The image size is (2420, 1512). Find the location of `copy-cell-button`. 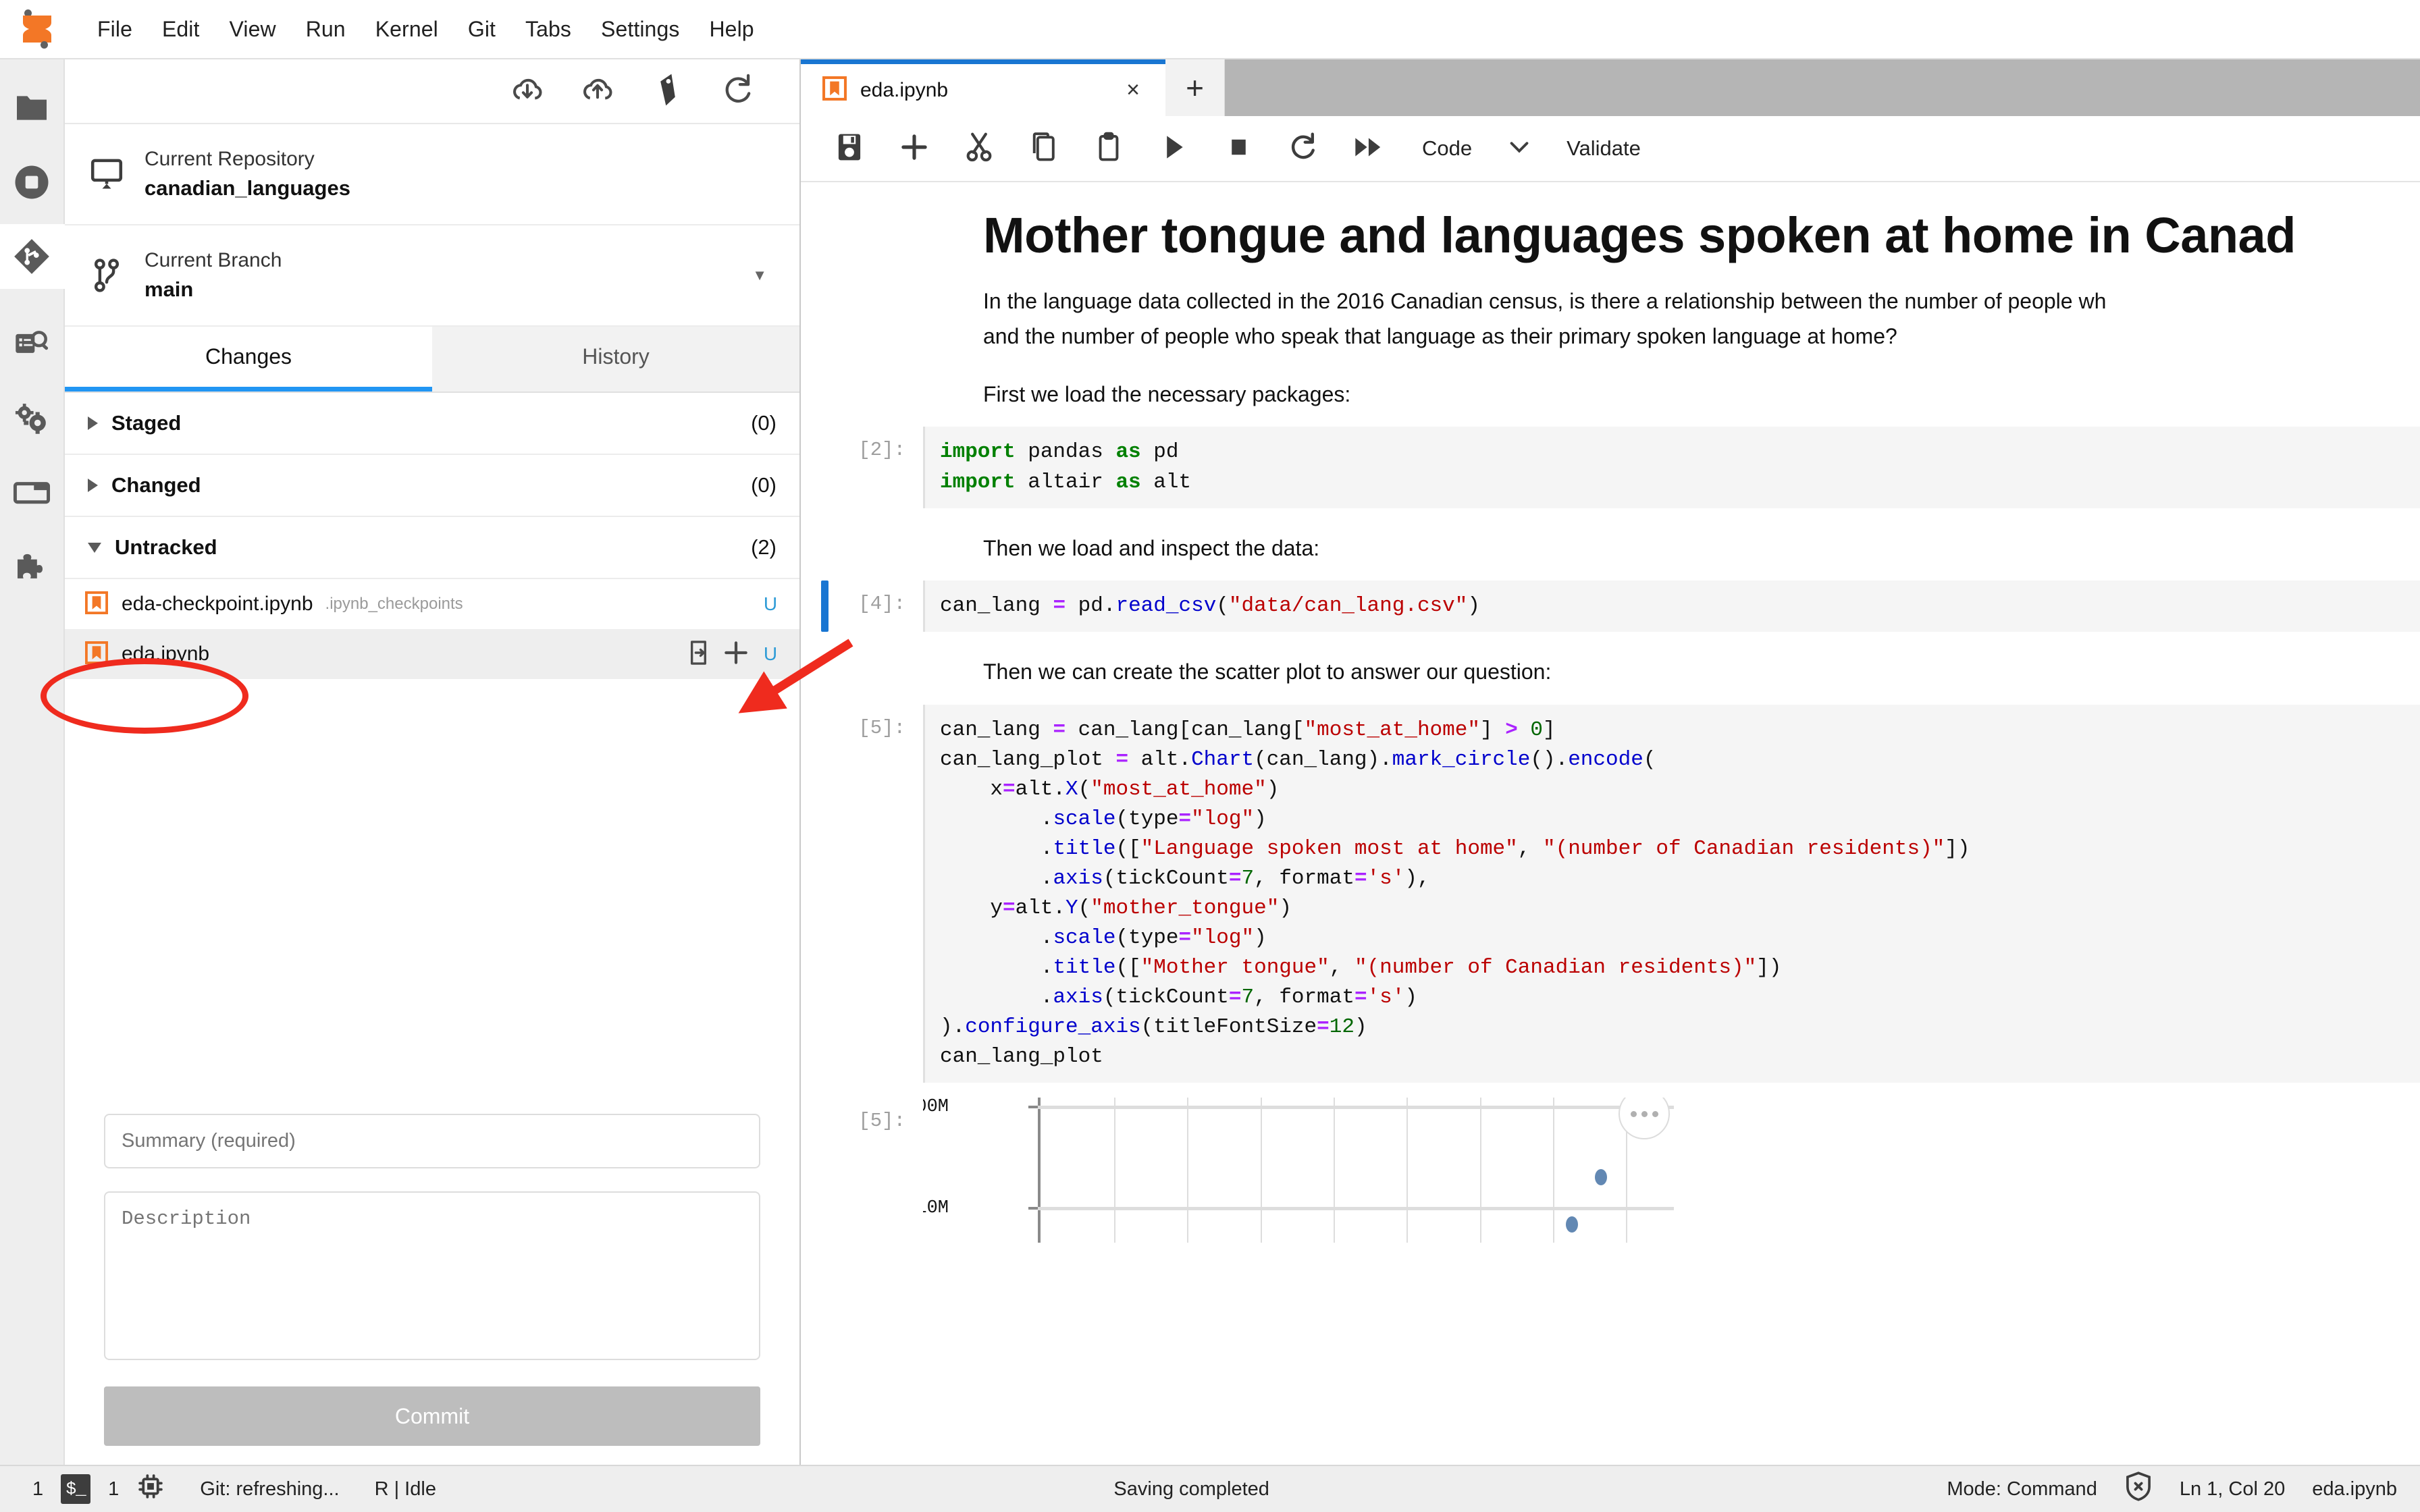

copy-cell-button is located at coordinates (1044, 148).